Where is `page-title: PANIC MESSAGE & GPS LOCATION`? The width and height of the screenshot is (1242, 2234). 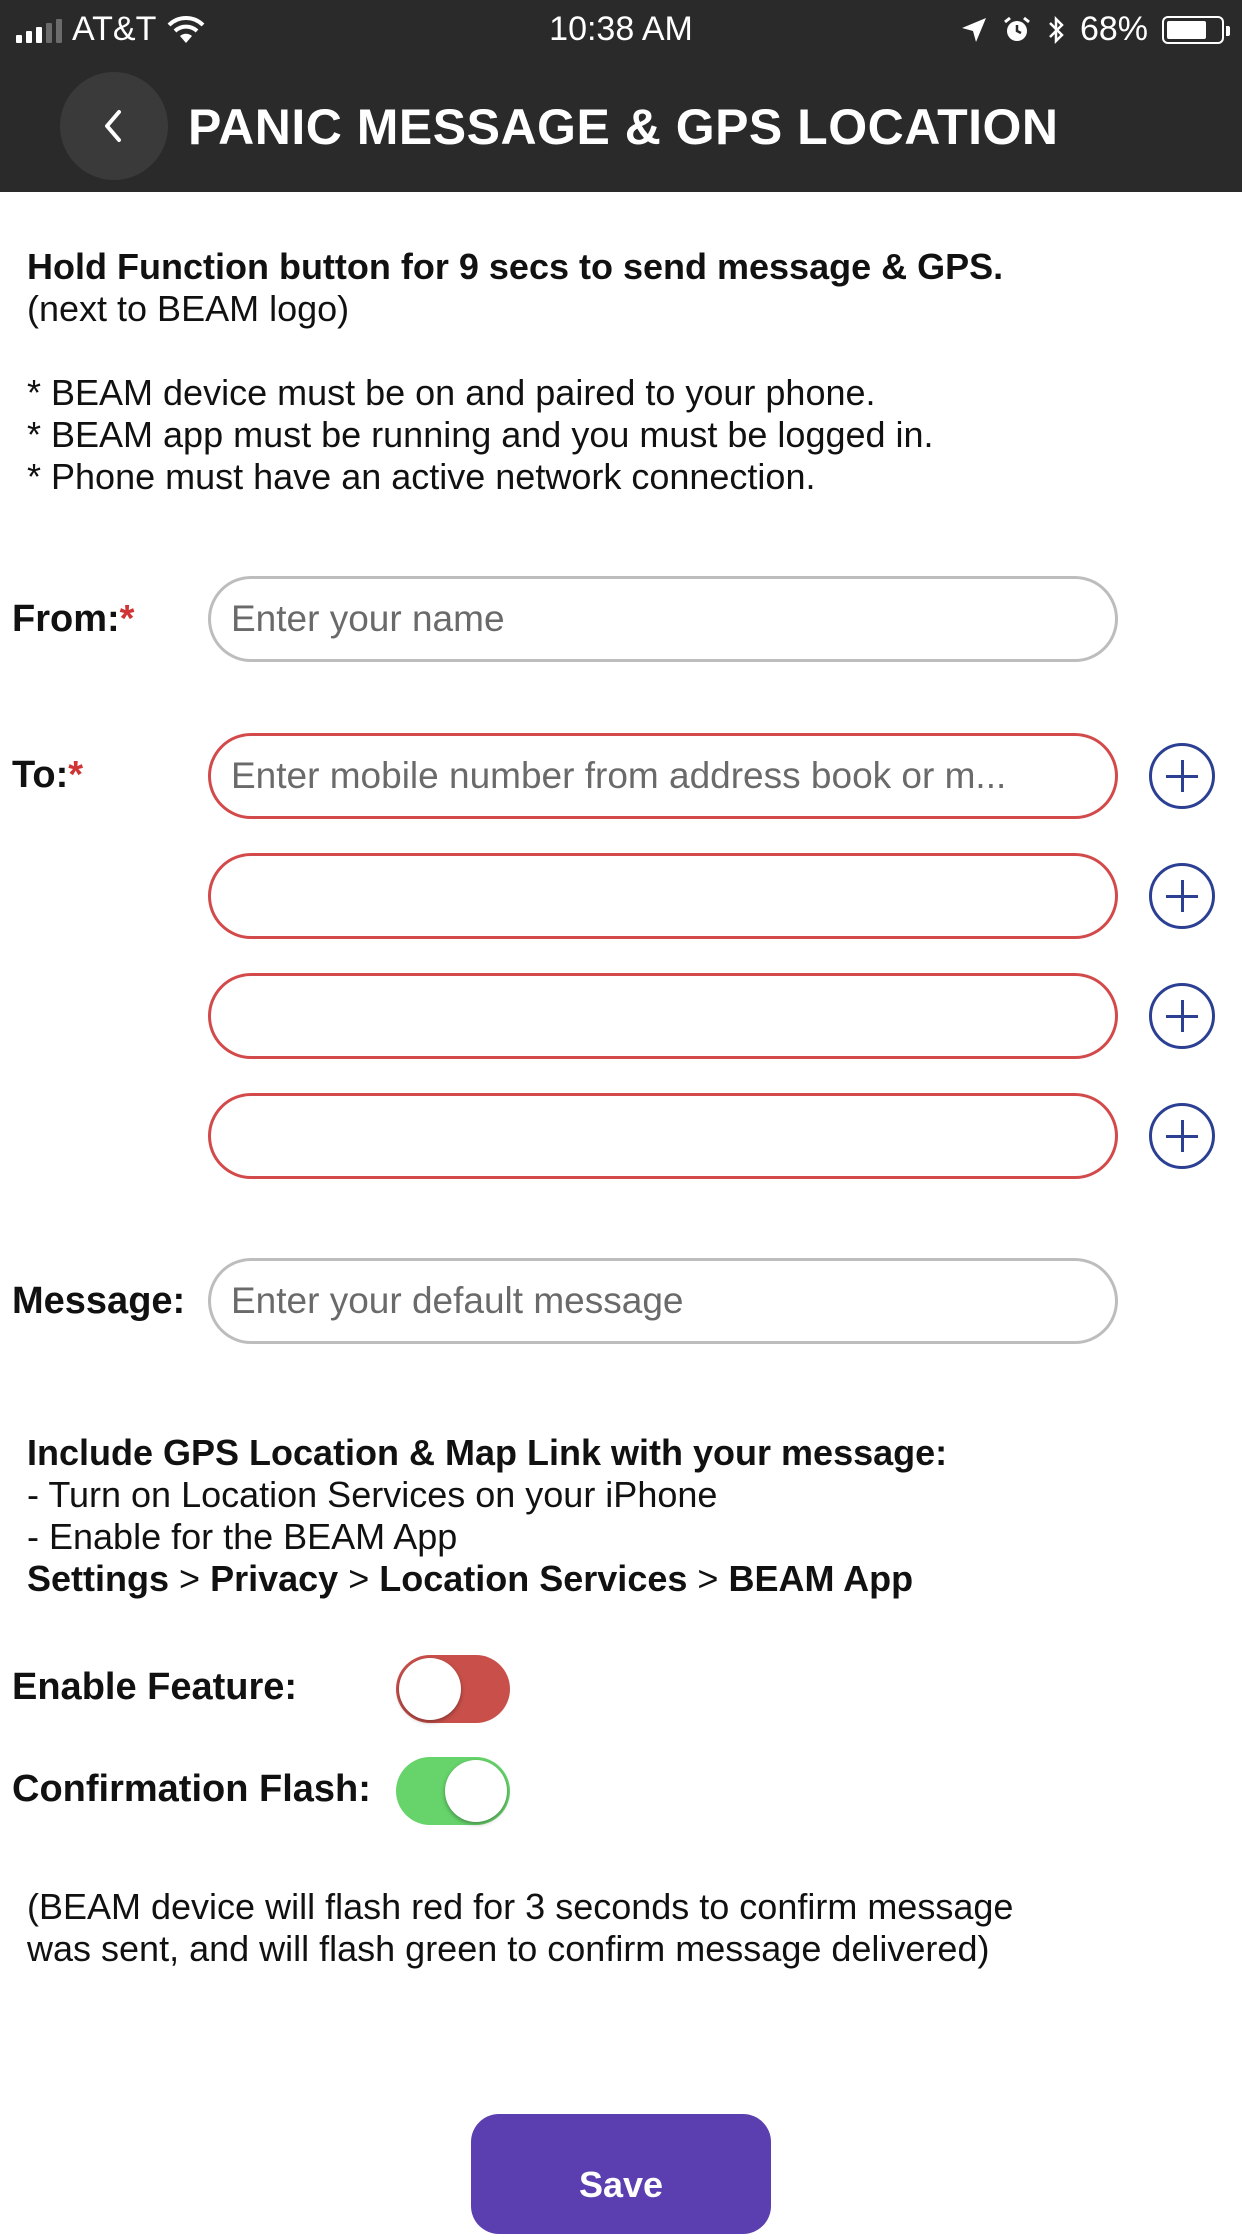
page-title: PANIC MESSAGE & GPS LOCATION is located at coordinates (623, 127).